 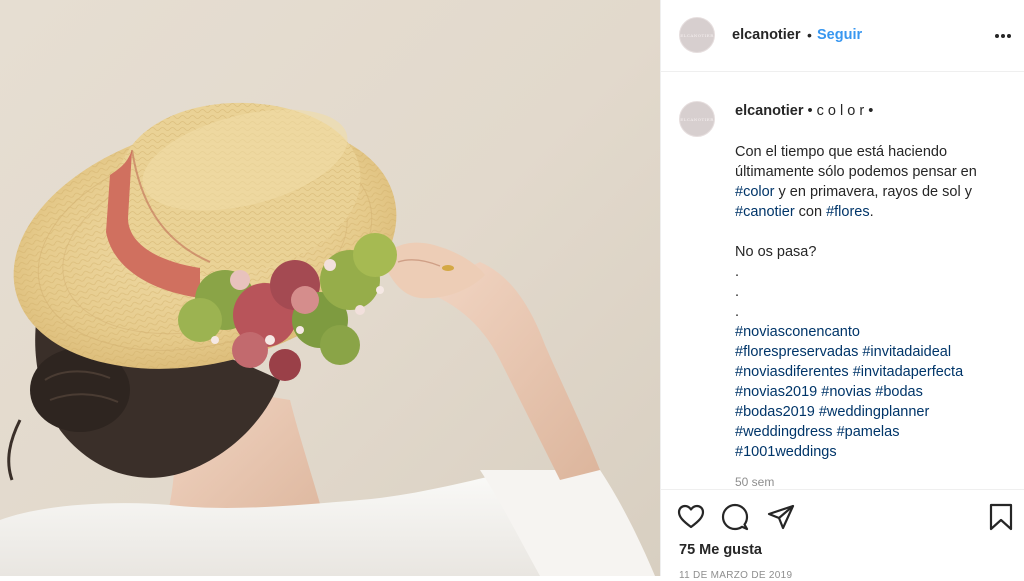 I want to click on share-button, so click(x=781, y=517).